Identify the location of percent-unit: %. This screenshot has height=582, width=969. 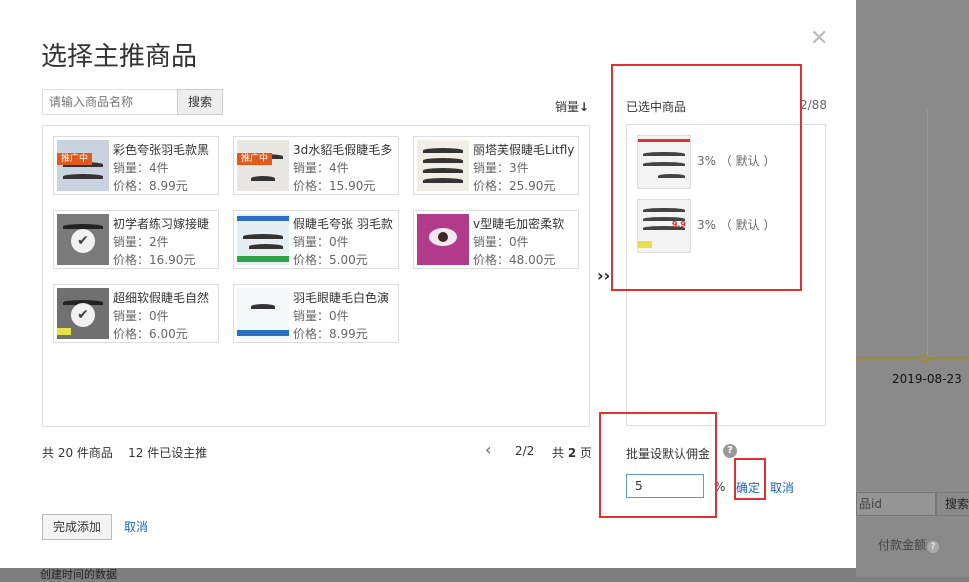
(720, 487).